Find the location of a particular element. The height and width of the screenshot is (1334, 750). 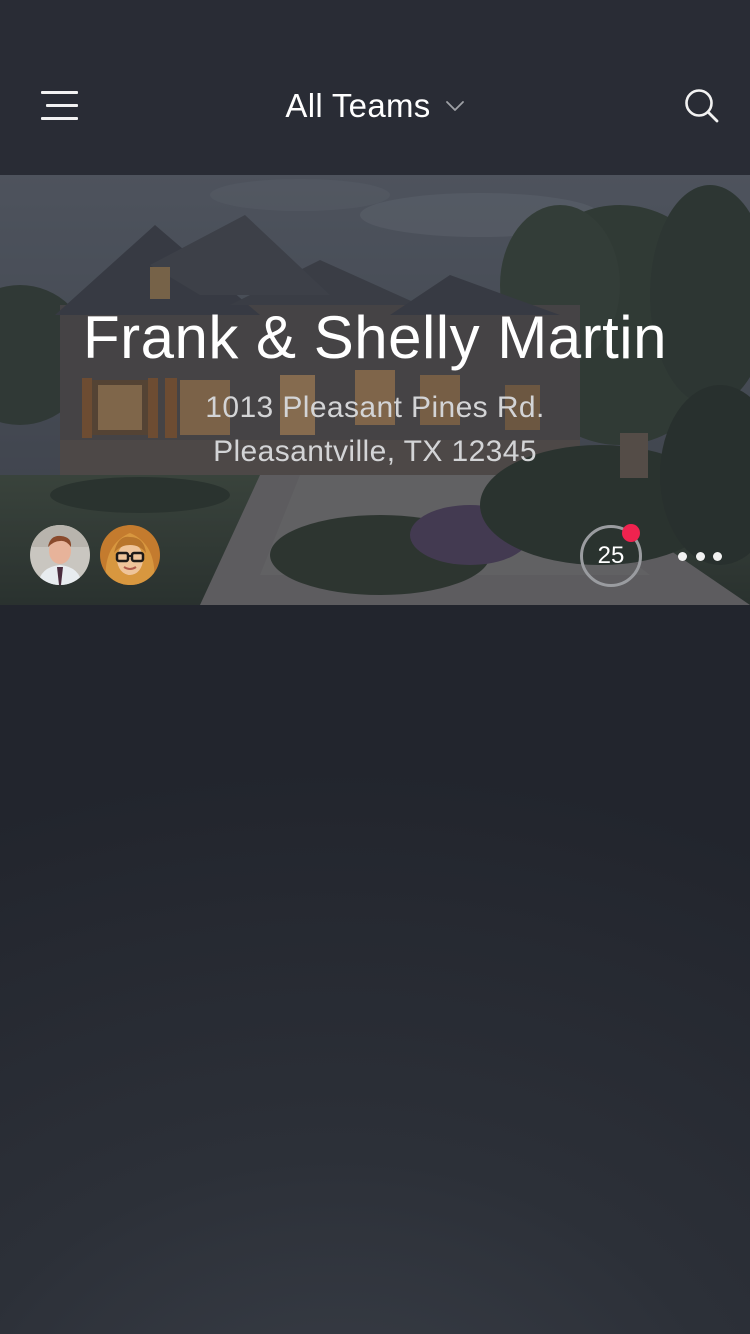

team-selector-dropdown: All Teams is located at coordinates (374, 106).